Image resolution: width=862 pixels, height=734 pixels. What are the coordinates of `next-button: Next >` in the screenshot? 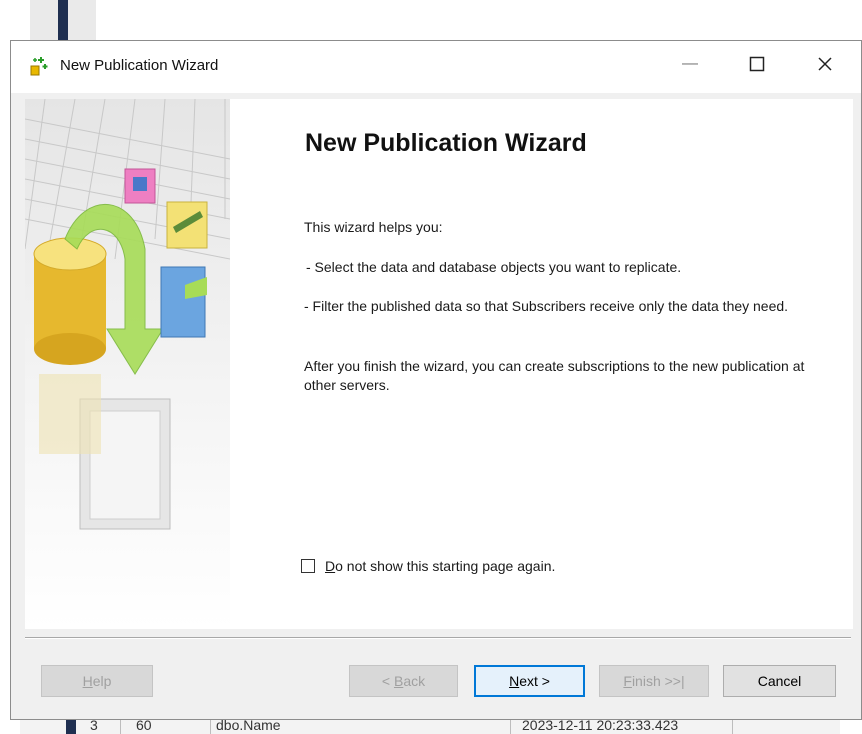 It's located at (529, 681).